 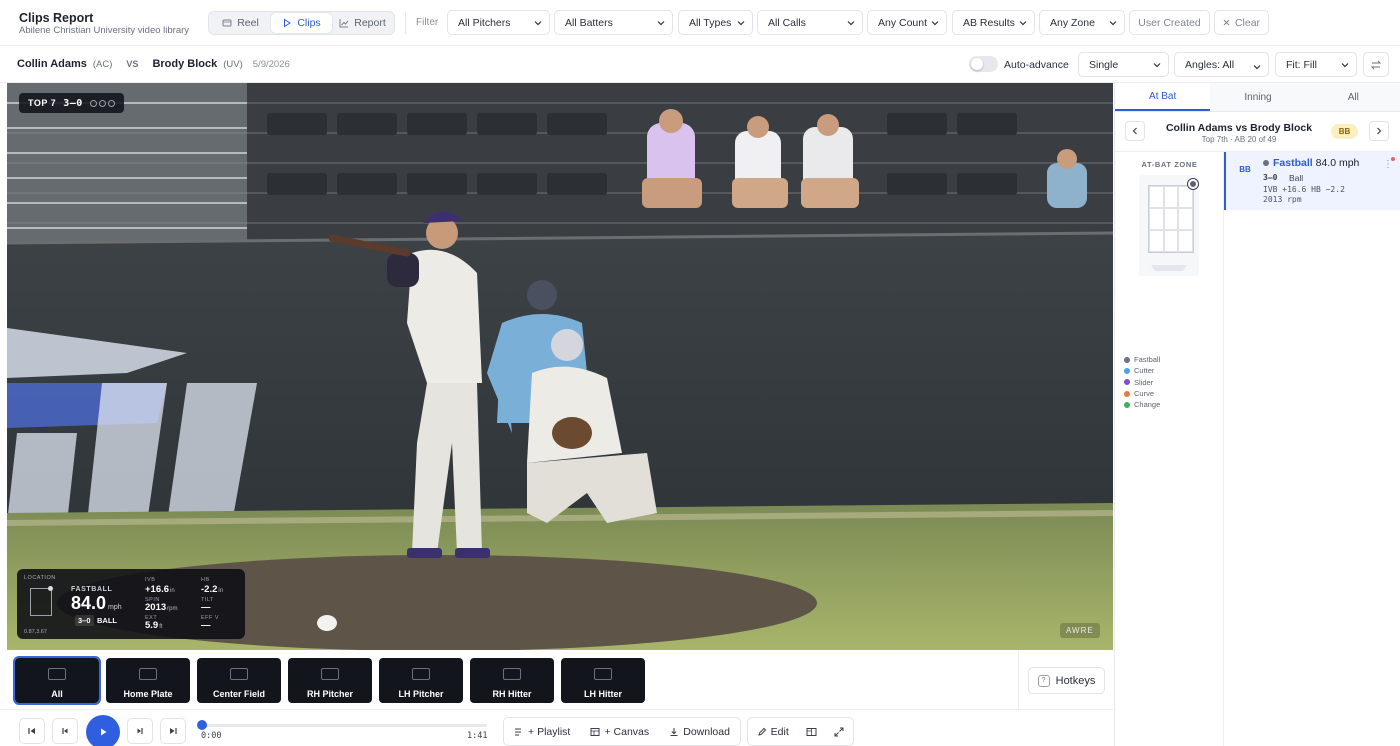 I want to click on filter-ab-results-value: AB Results, so click(x=989, y=22).